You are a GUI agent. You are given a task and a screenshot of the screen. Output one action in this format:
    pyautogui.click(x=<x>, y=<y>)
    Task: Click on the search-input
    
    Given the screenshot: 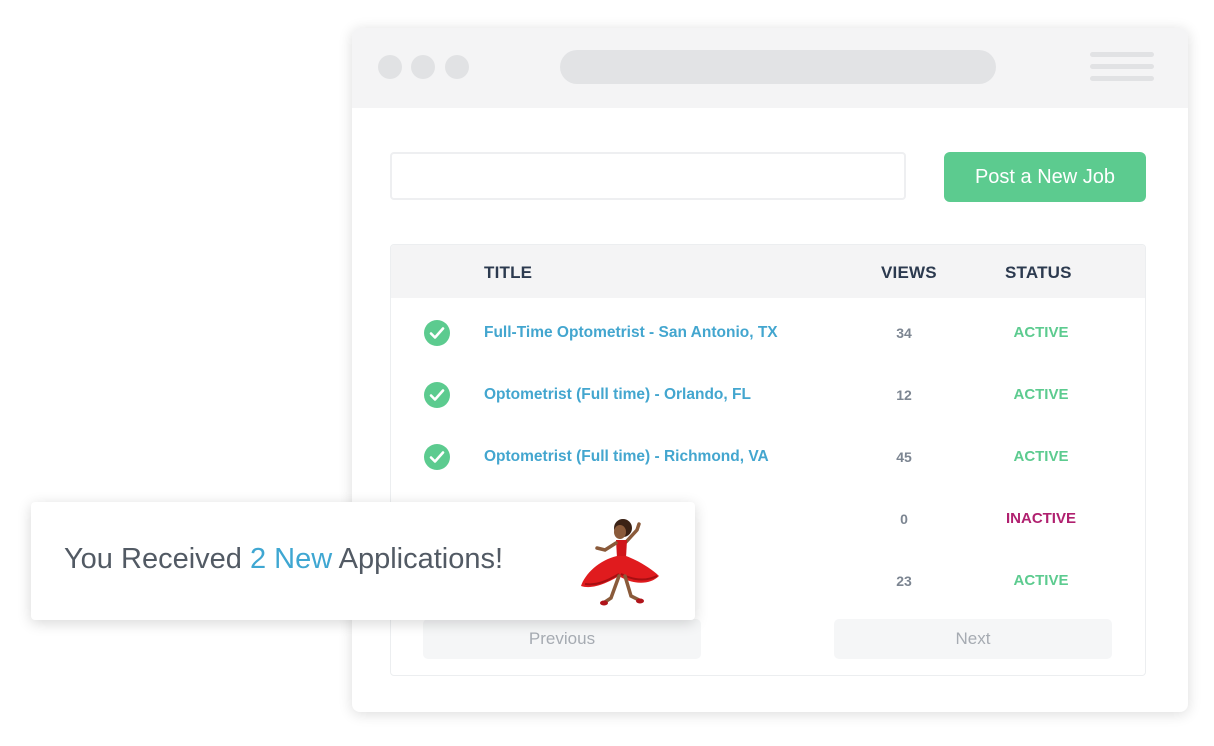 What is the action you would take?
    pyautogui.click(x=648, y=176)
    